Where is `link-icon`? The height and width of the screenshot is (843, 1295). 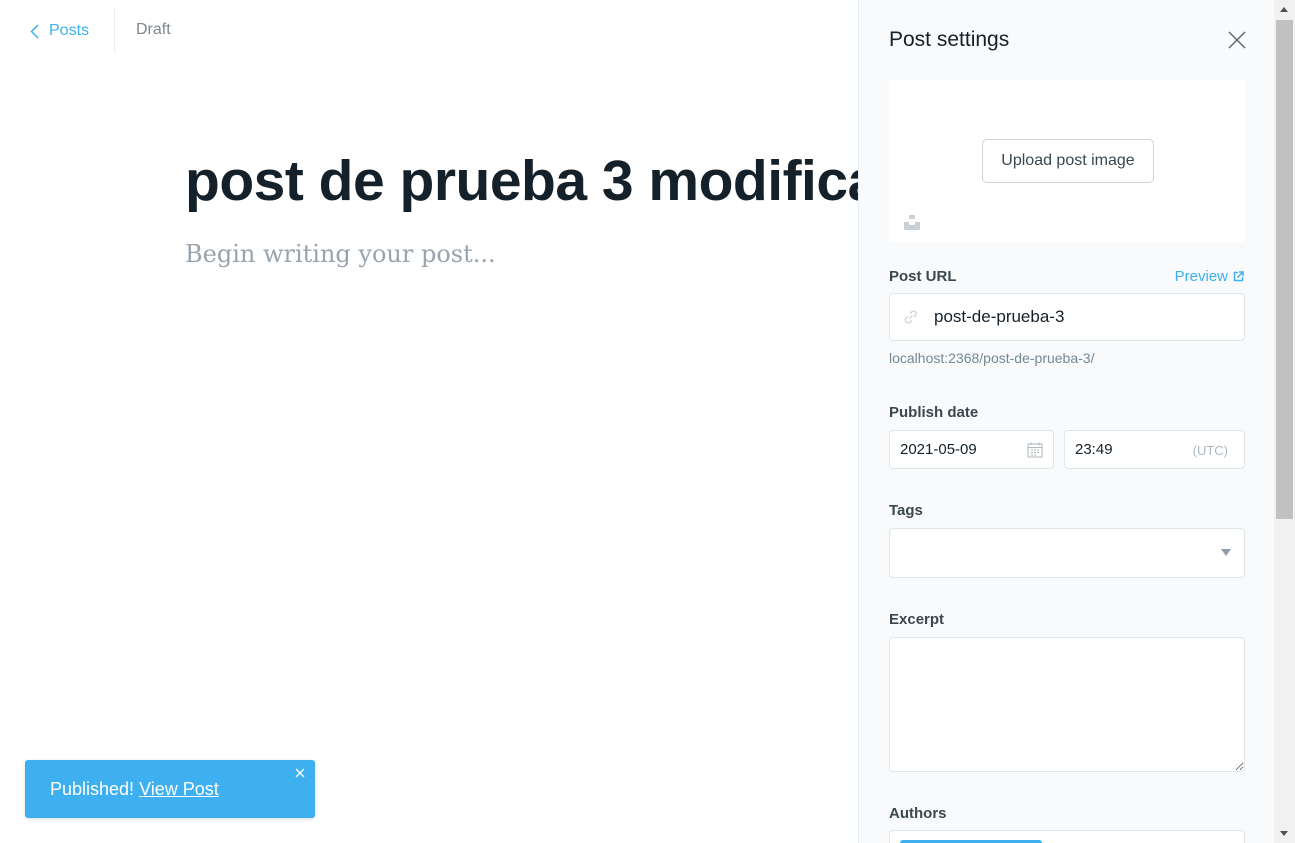 link-icon is located at coordinates (910, 317).